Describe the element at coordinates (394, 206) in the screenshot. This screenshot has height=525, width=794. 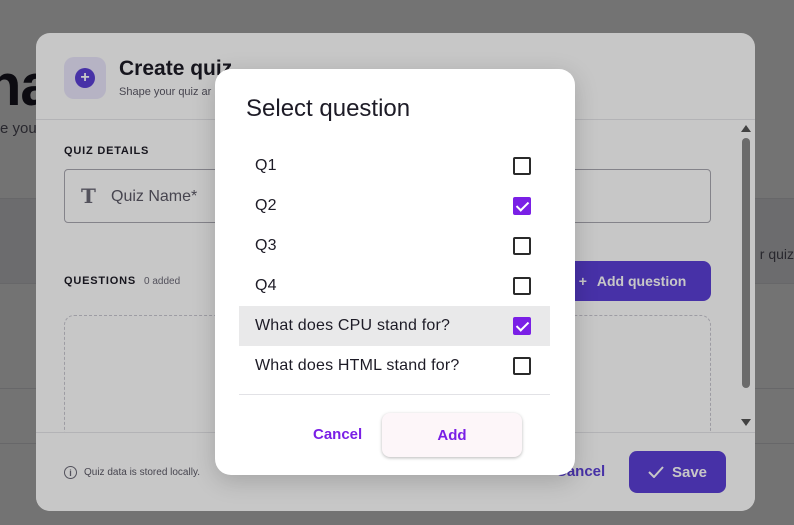
I see `question-item-q2: Q2` at that location.